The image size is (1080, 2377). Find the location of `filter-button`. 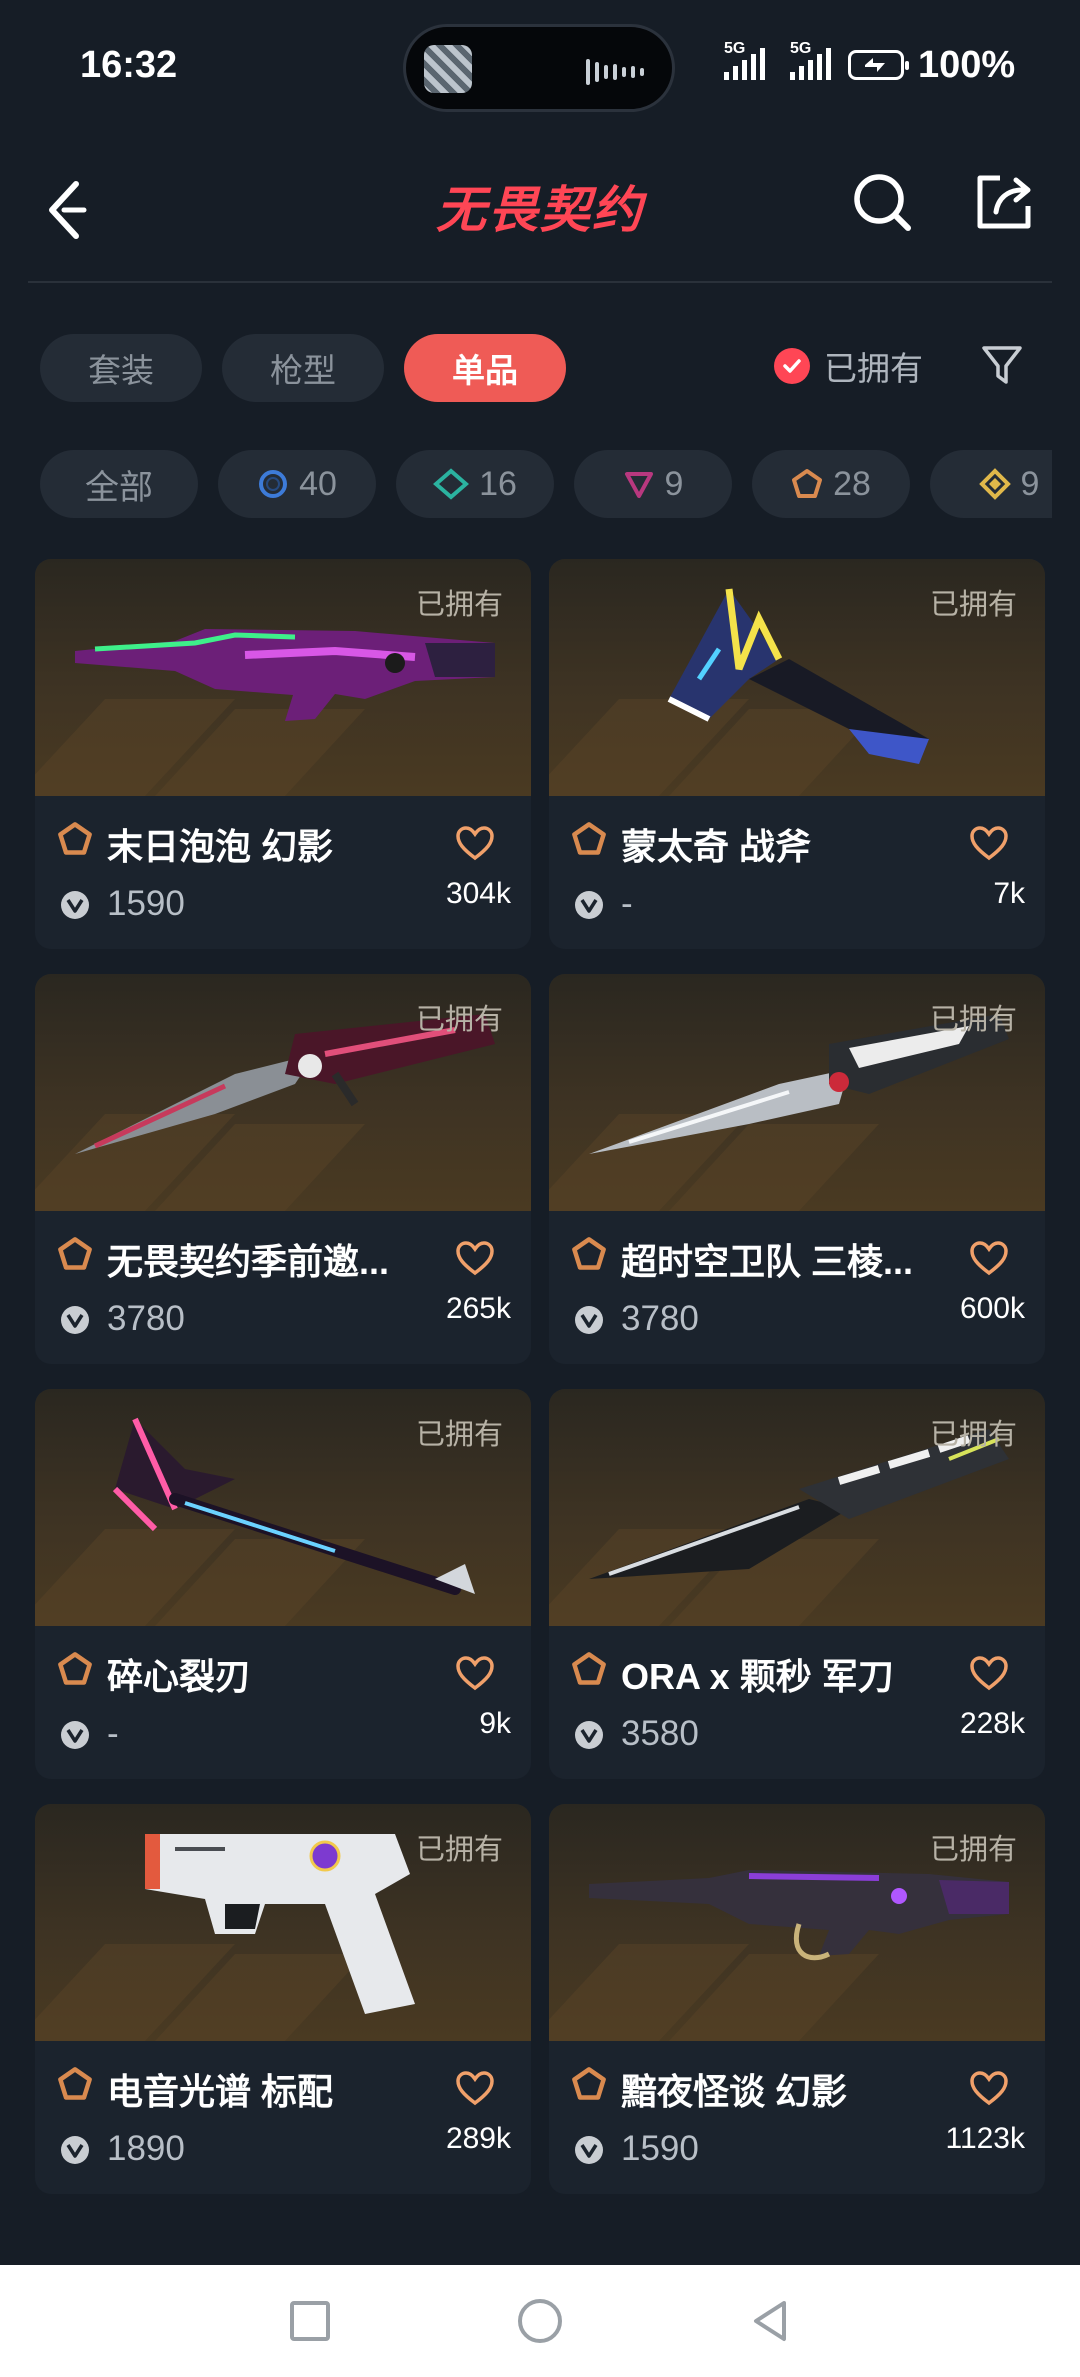

filter-button is located at coordinates (1002, 366).